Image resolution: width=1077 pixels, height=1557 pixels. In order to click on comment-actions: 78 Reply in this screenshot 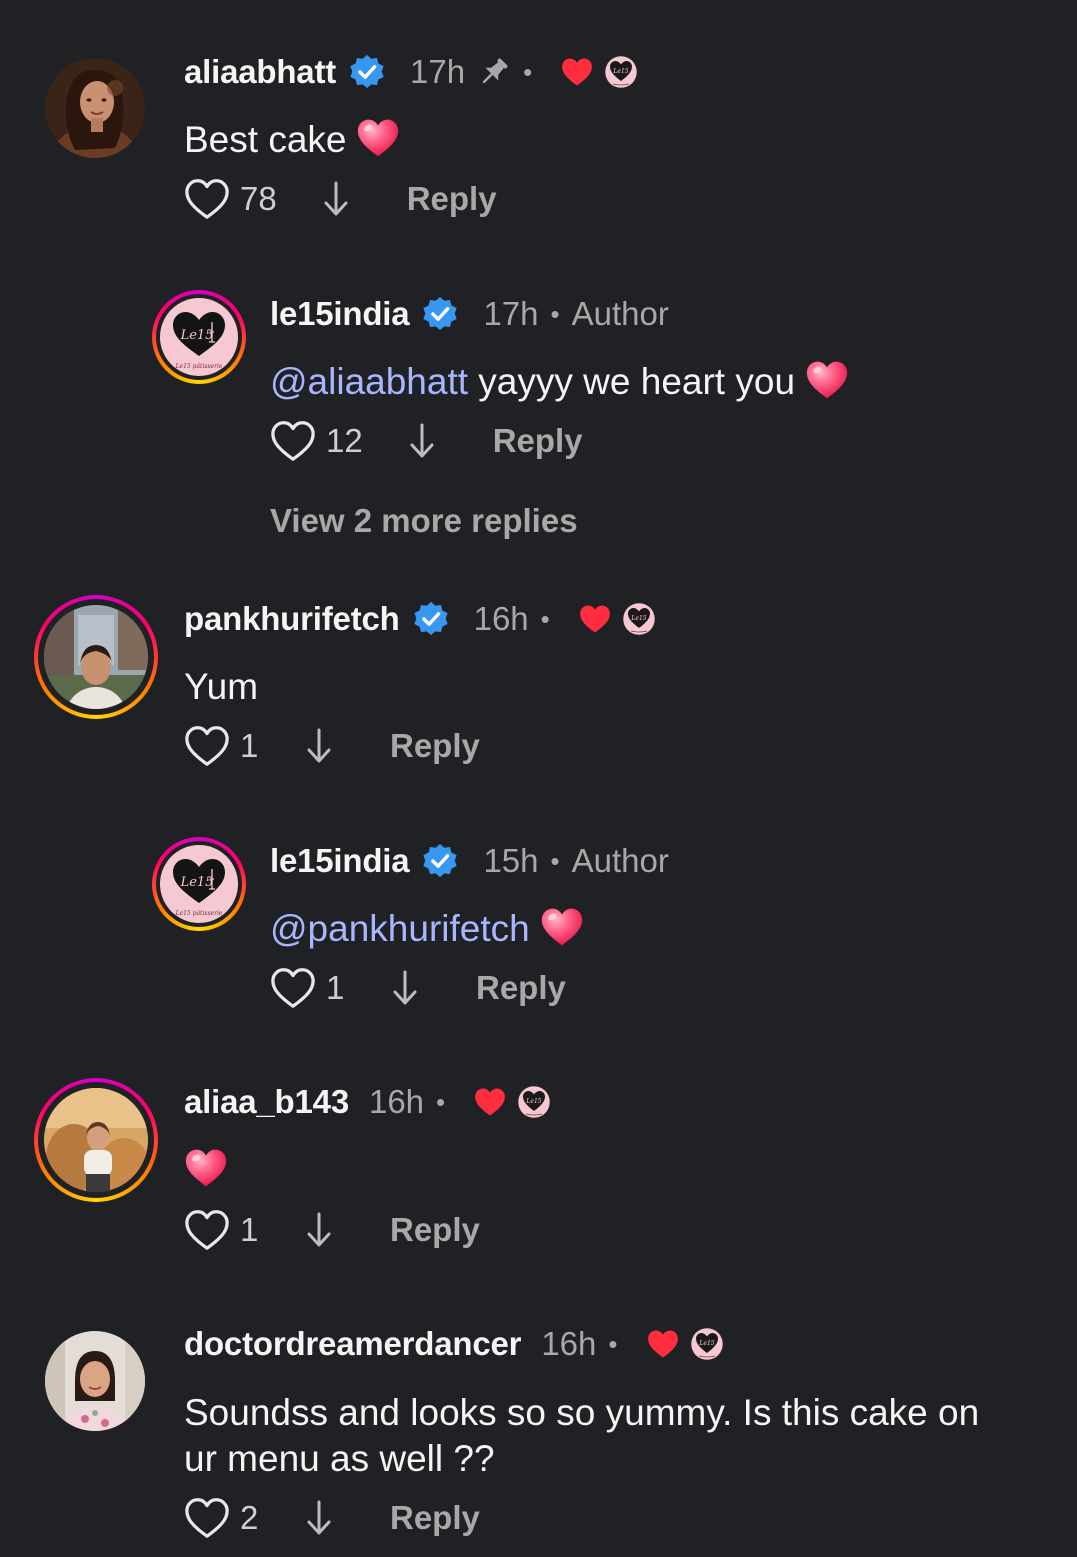, I will do `click(340, 199)`.